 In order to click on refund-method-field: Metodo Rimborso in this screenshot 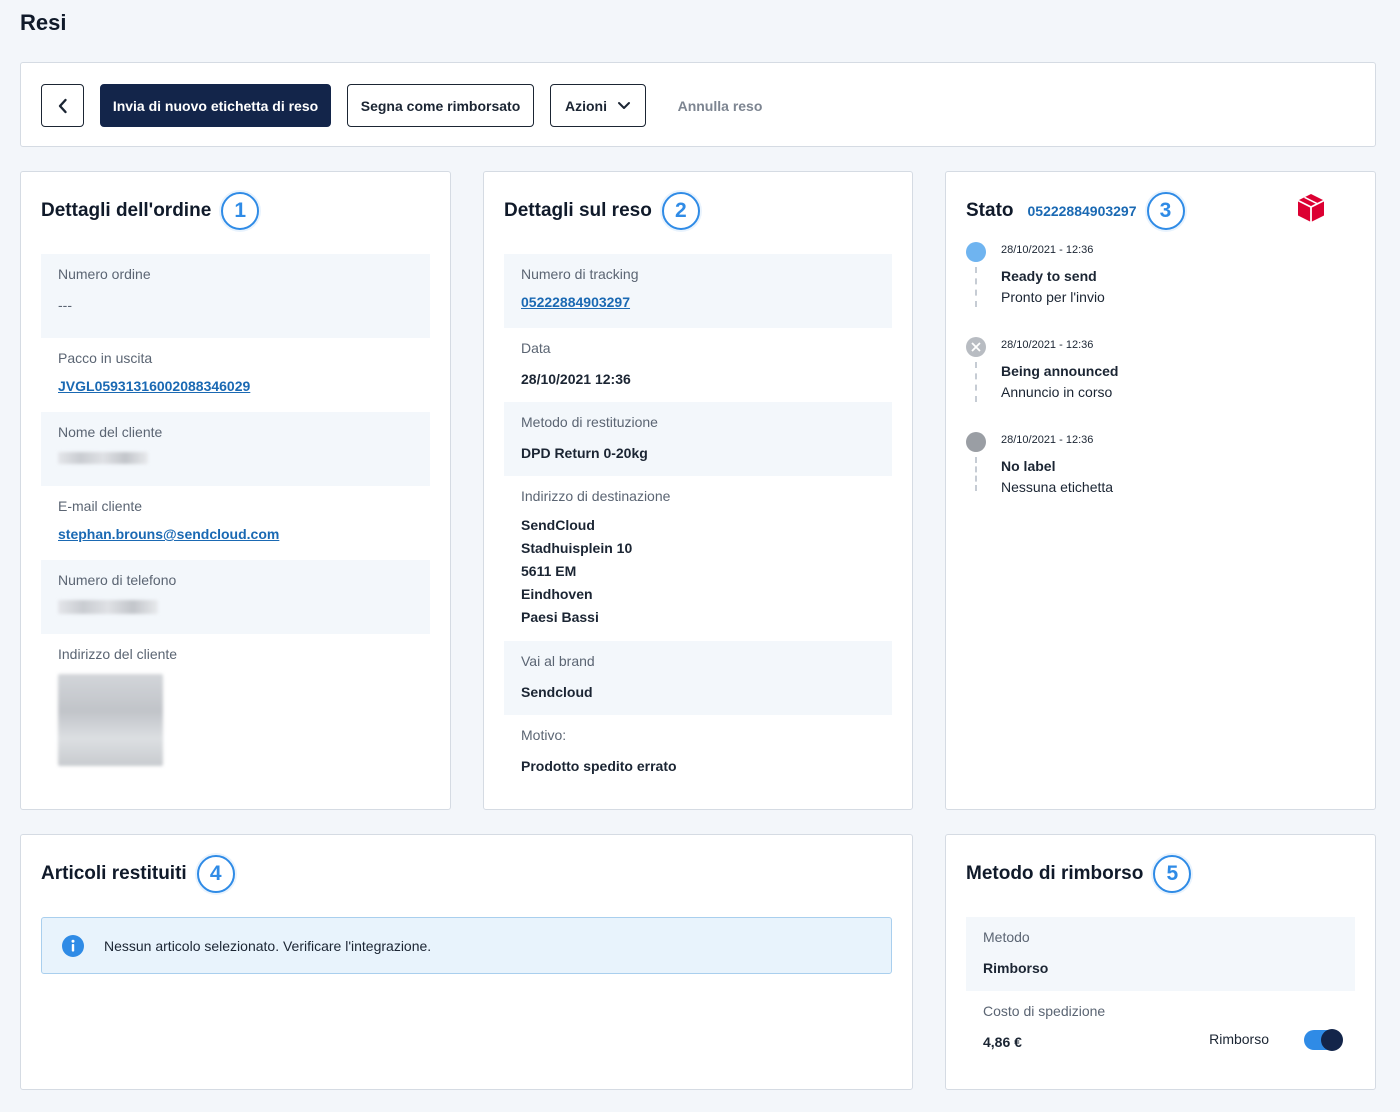, I will do `click(1160, 954)`.